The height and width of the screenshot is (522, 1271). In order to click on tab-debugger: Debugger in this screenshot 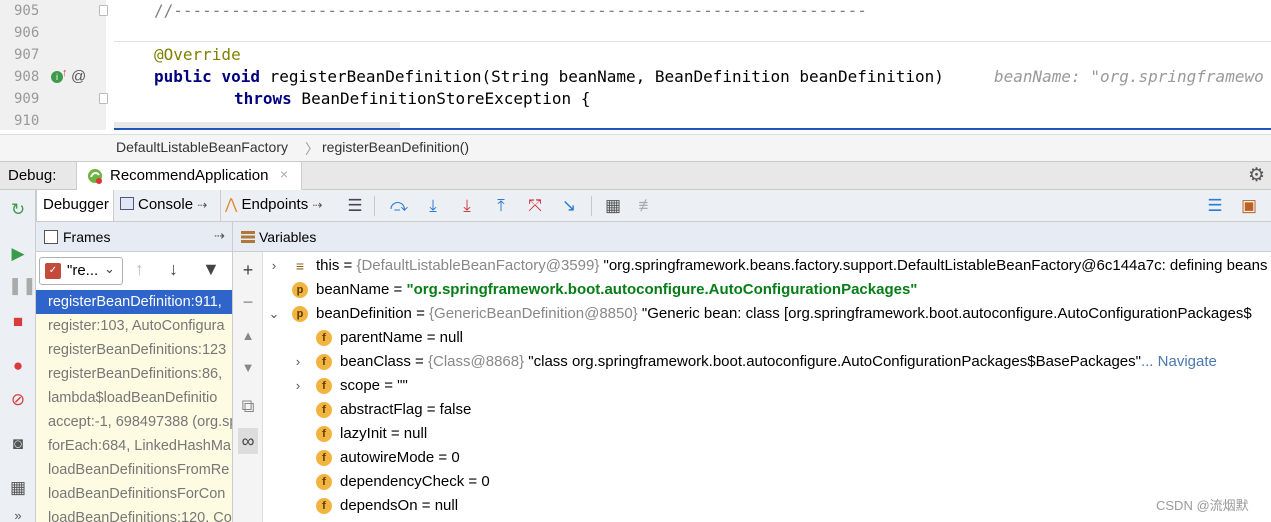, I will do `click(75, 205)`.